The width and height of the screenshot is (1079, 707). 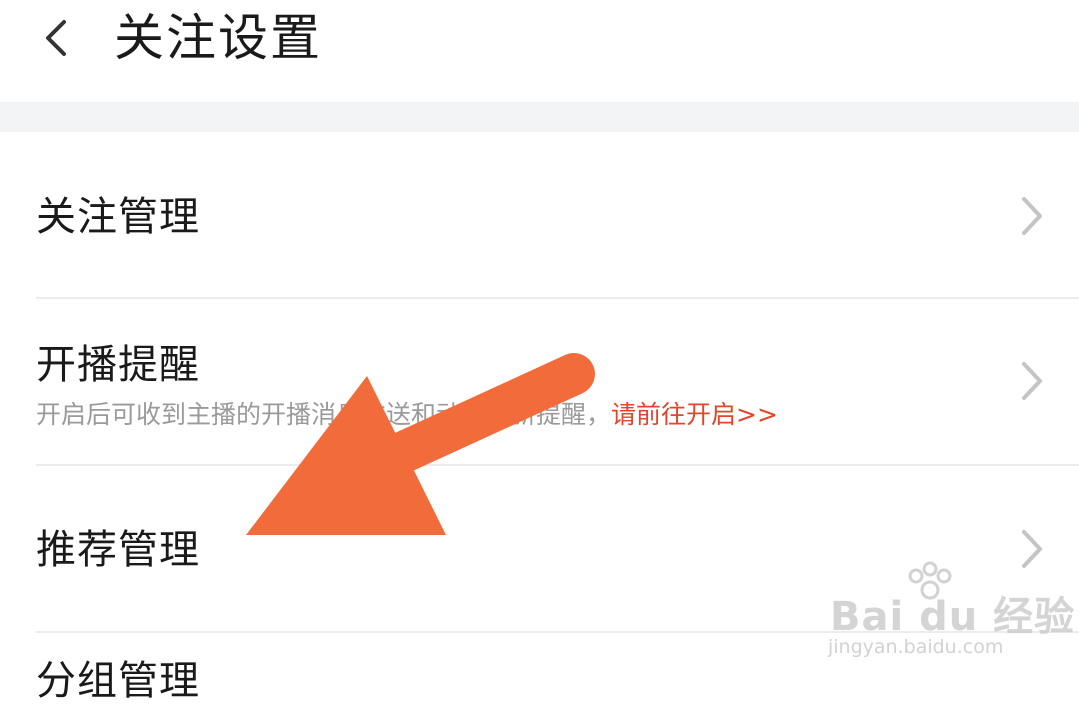 What do you see at coordinates (118, 217) in the screenshot?
I see `row-label: 关注管理` at bounding box center [118, 217].